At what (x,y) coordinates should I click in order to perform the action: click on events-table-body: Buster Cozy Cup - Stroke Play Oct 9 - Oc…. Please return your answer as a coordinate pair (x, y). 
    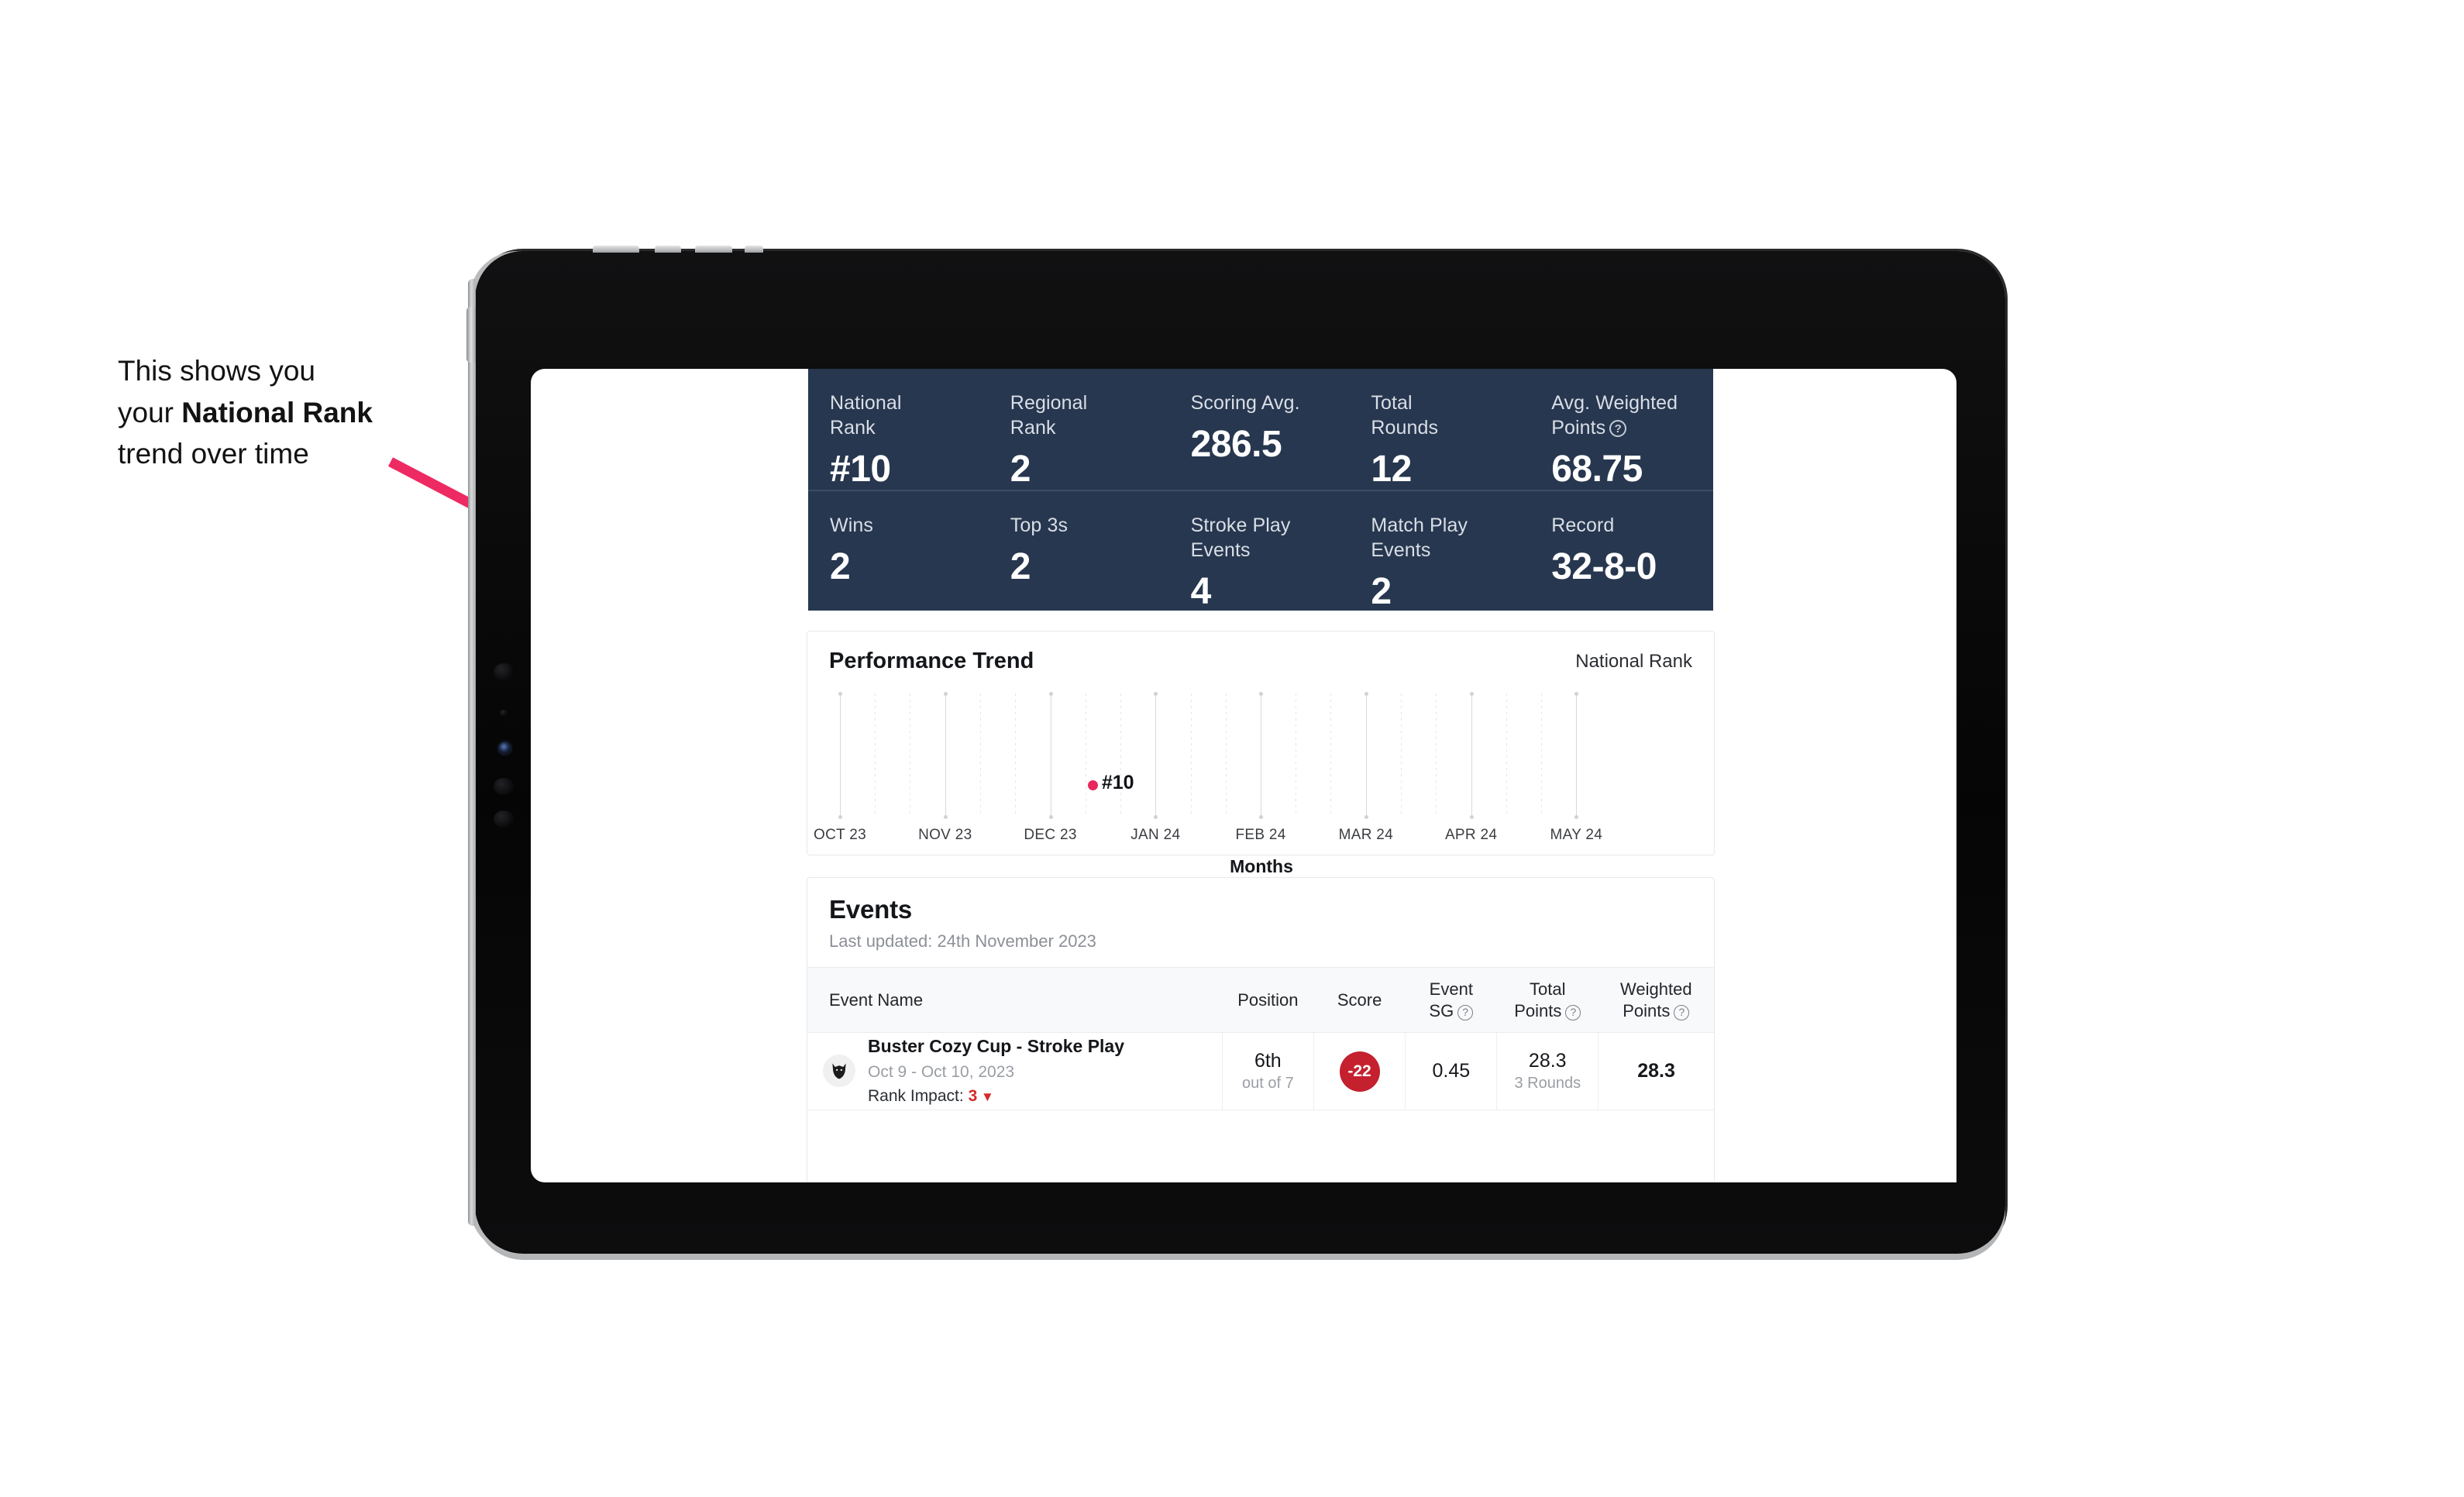
    Looking at the image, I should click on (1260, 1071).